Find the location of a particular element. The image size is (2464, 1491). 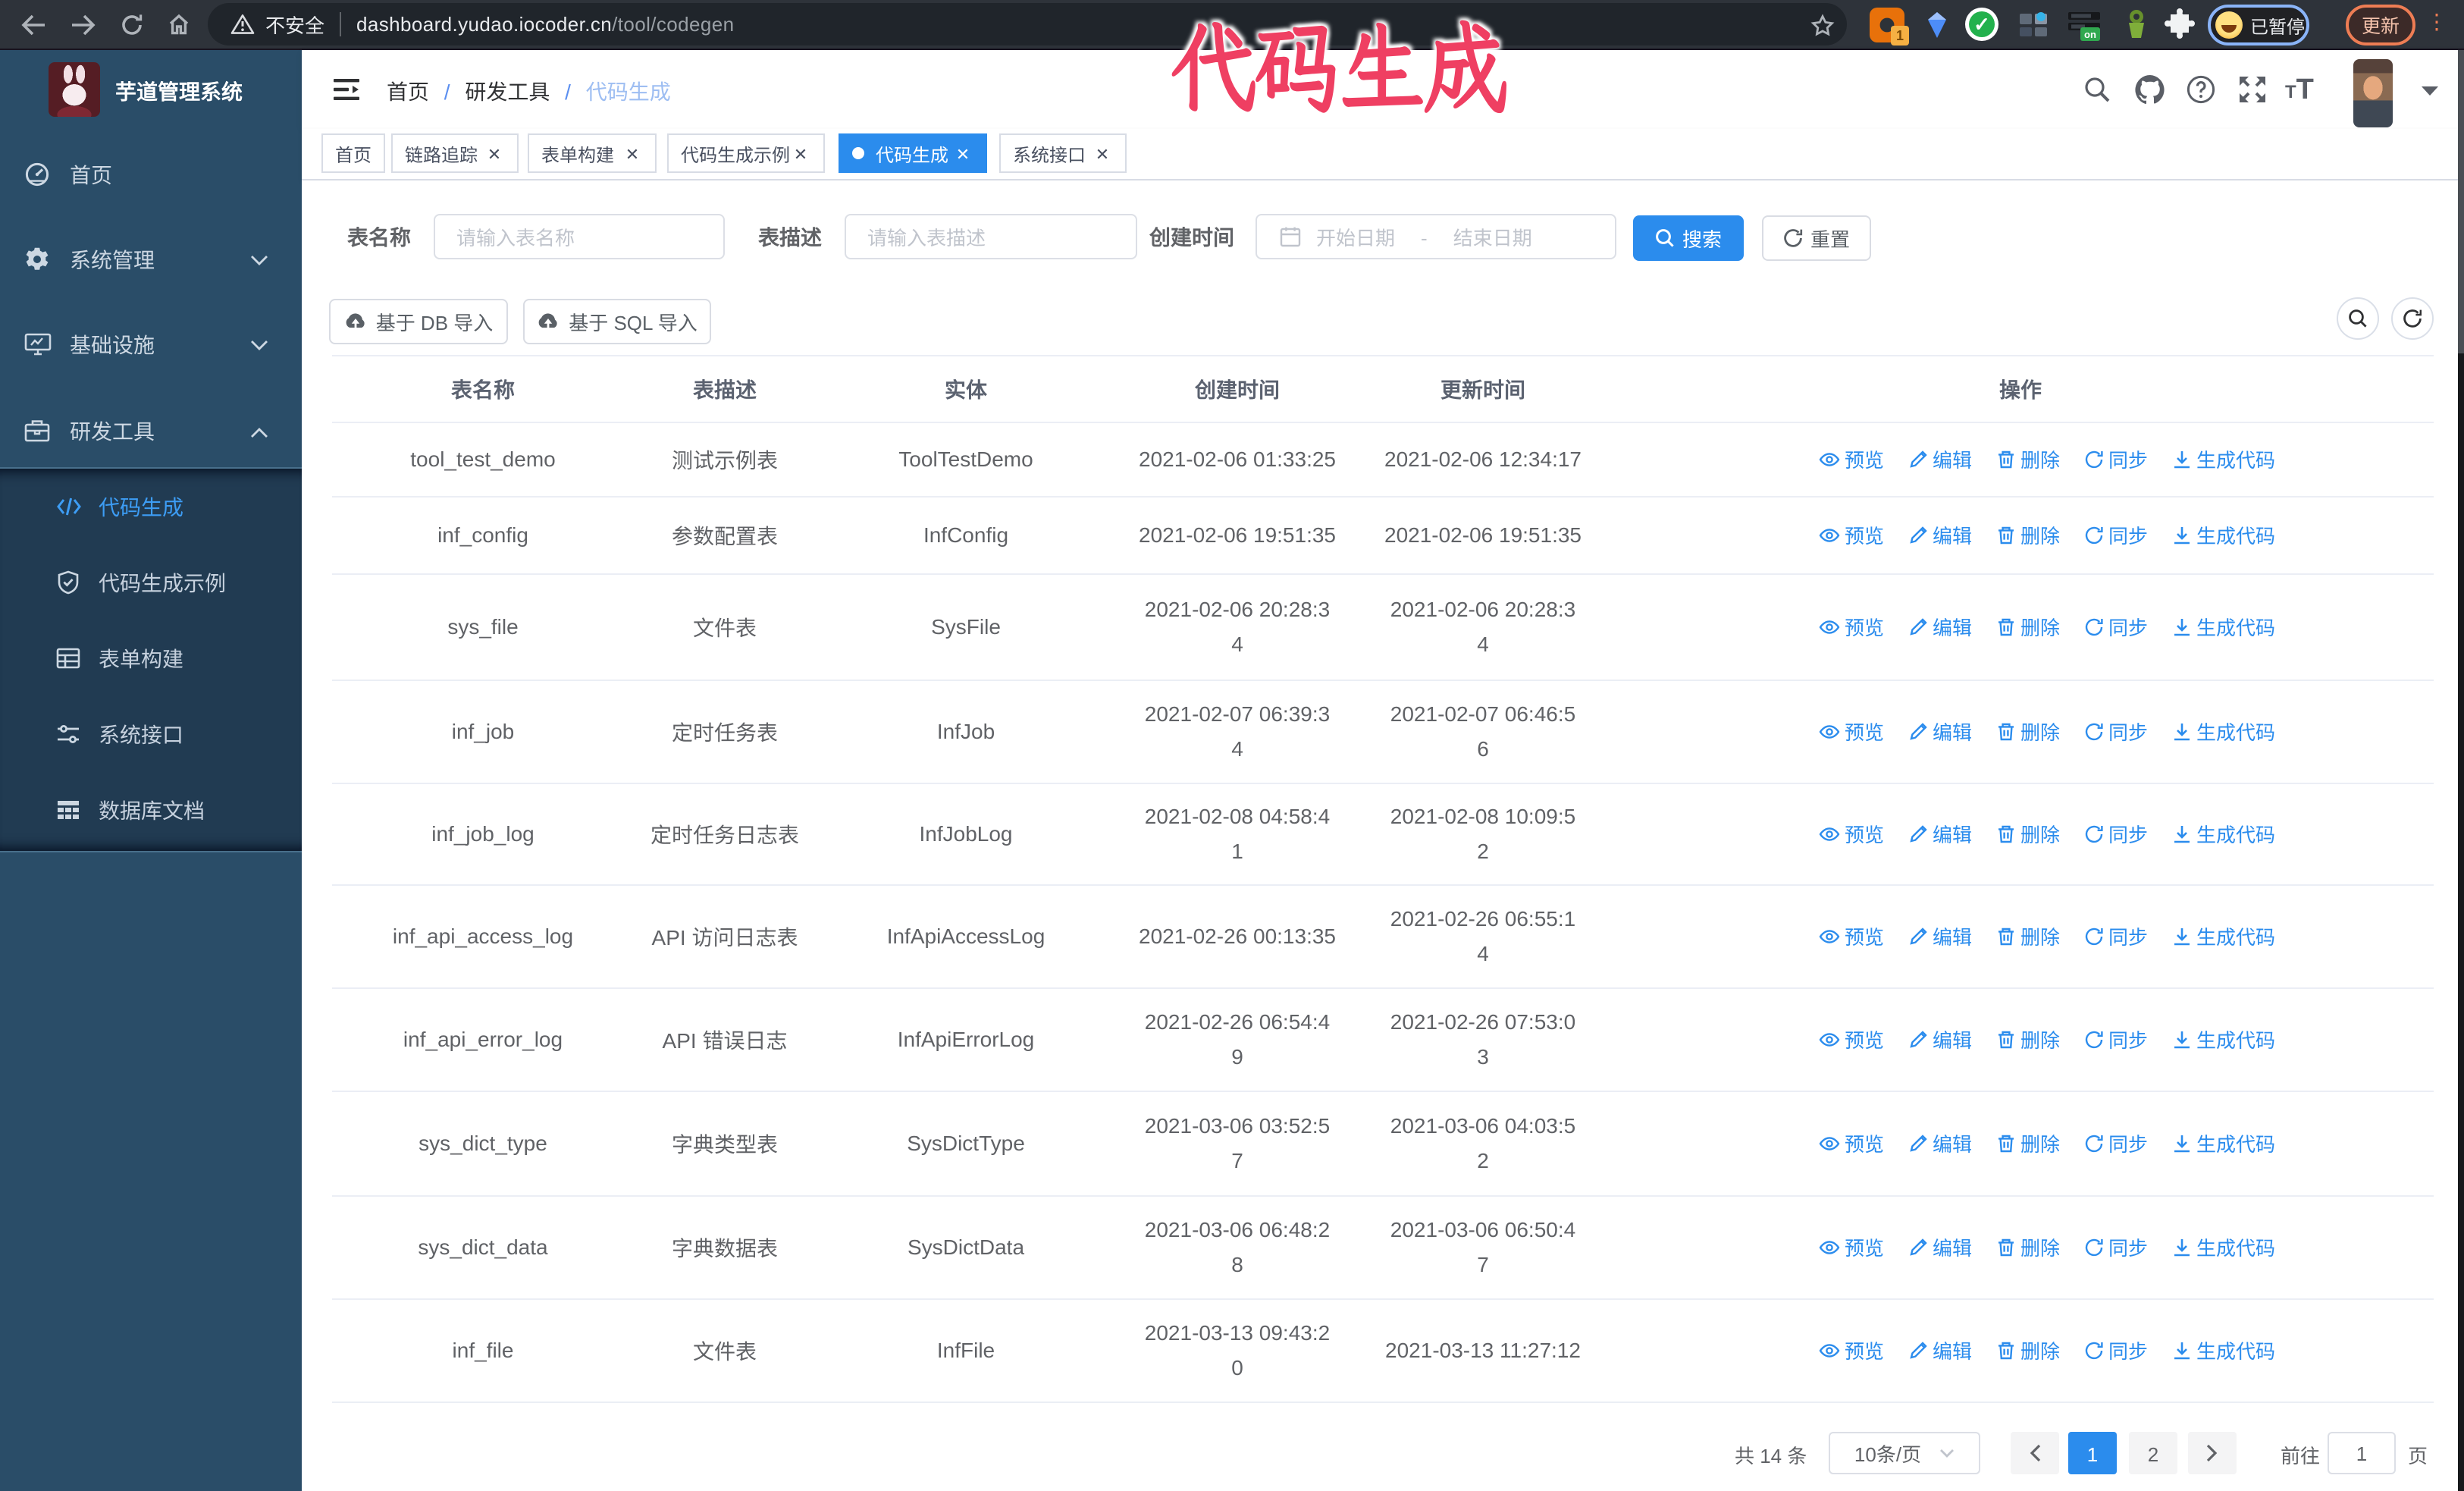

svg-text: on is located at coordinates (2090, 34).